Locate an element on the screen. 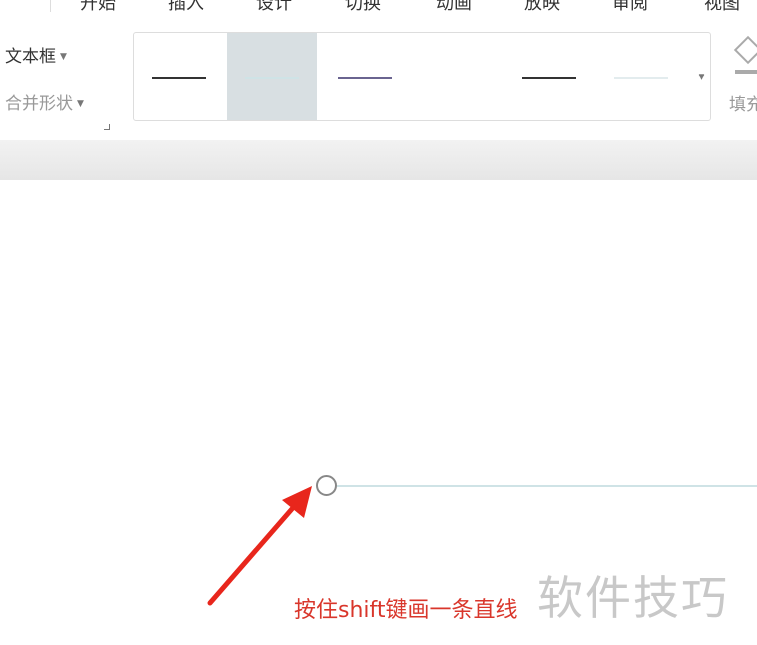 The width and height of the screenshot is (757, 645). gallery-more-icon: ‗ ▾ is located at coordinates (701, 75).